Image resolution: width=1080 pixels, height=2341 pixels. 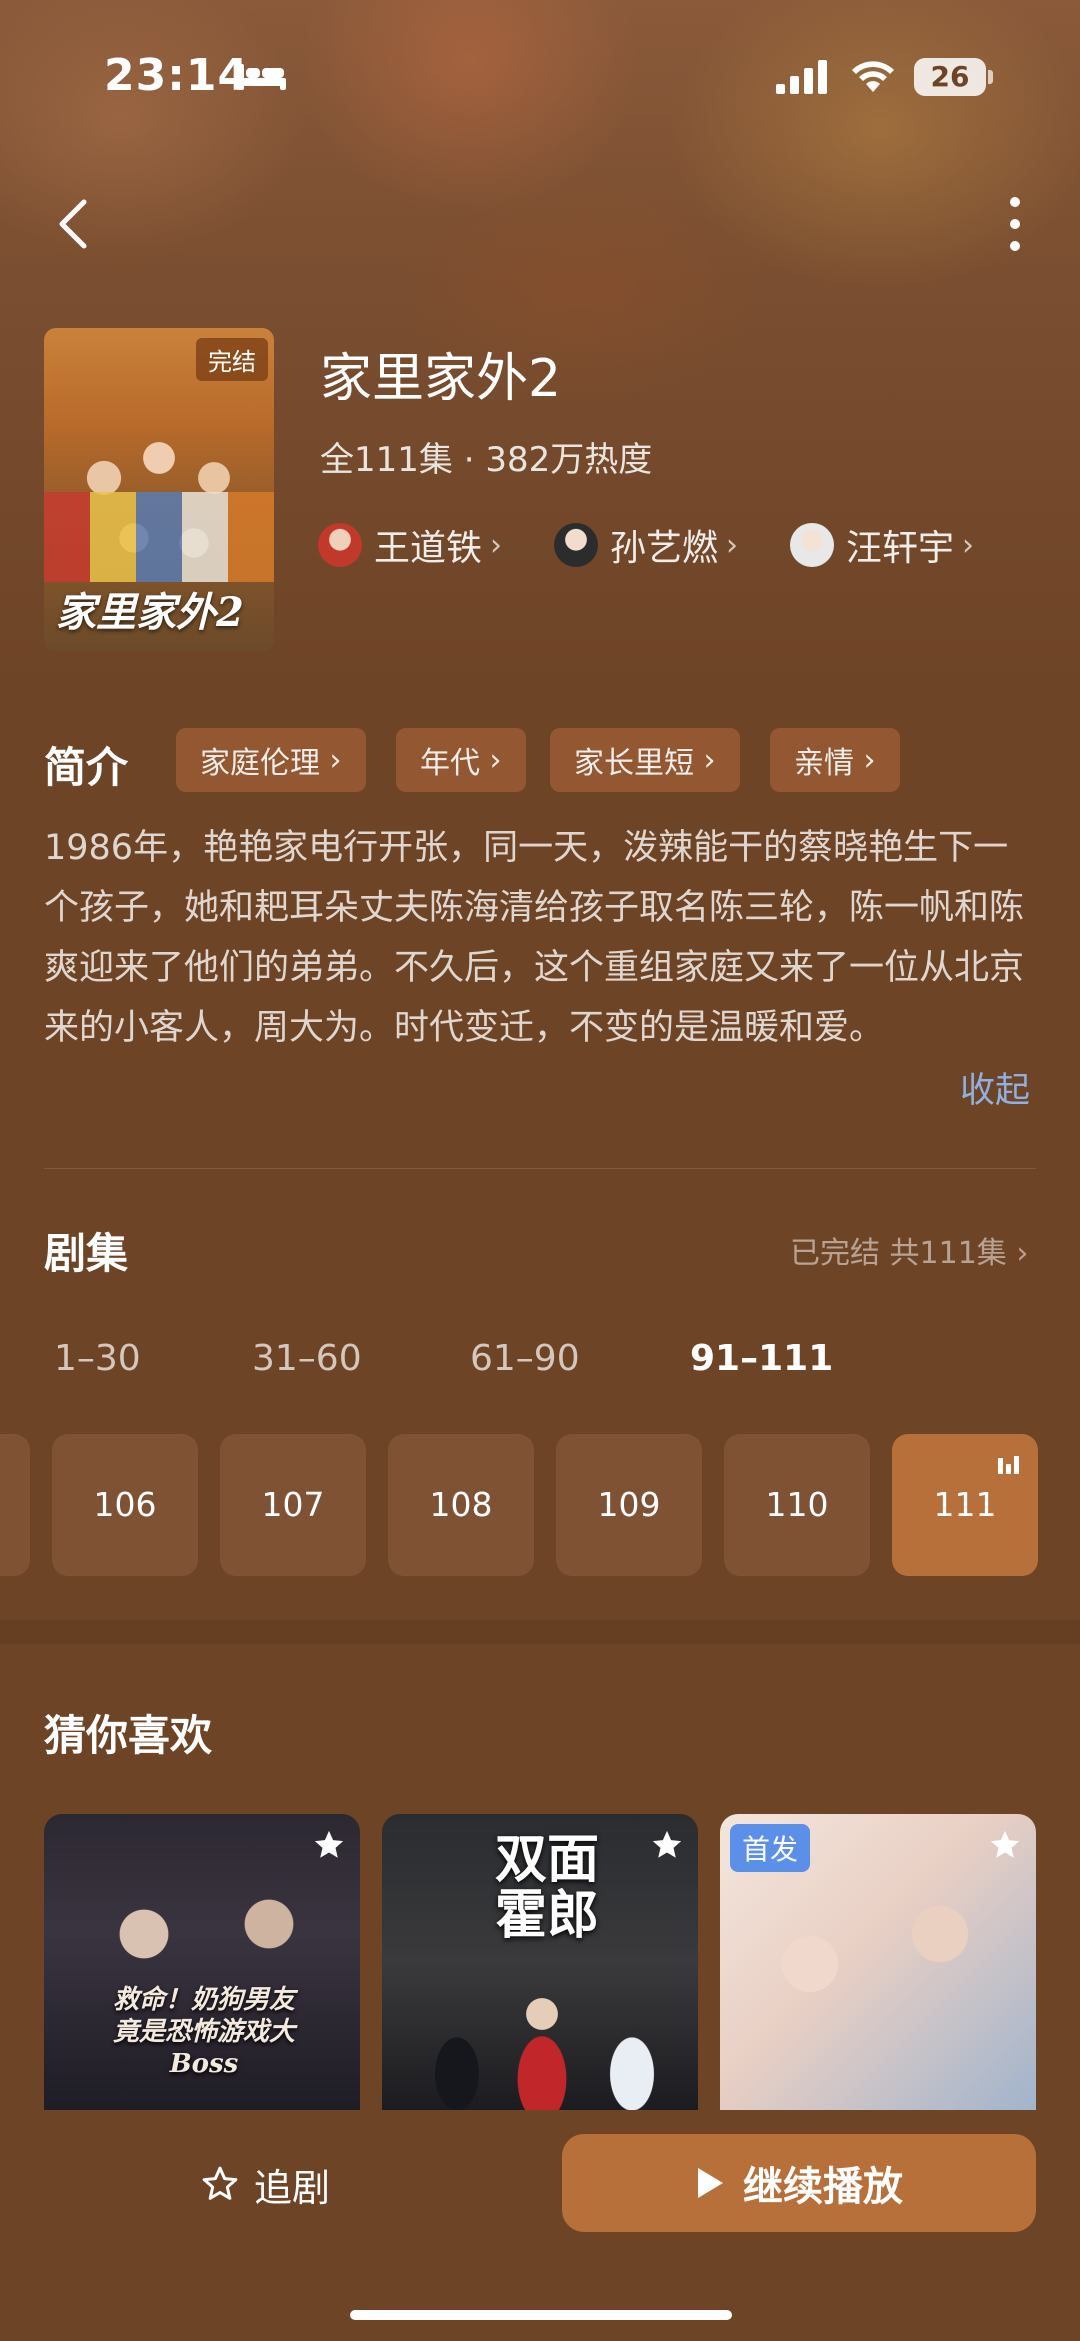 I want to click on follow-button: 追剧, so click(x=265, y=2184).